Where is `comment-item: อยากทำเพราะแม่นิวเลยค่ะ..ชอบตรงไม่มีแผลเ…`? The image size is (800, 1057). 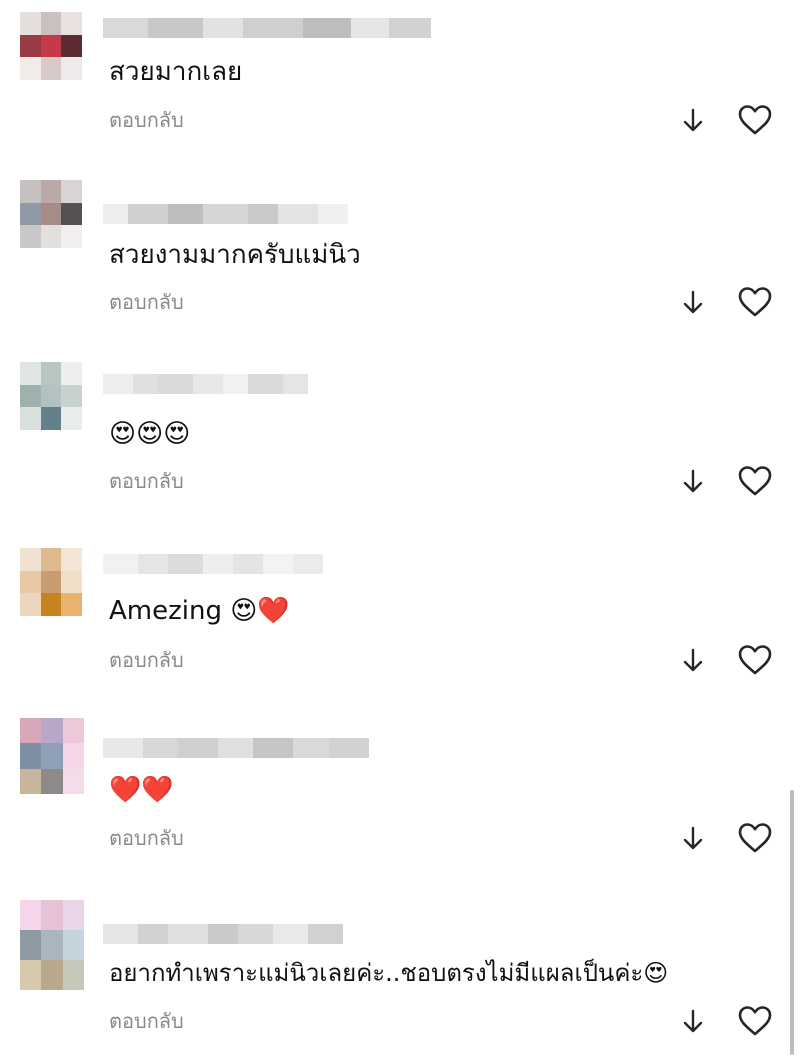 comment-item: อยากทำเพราะแม่นิวเลยค่ะ..ชอบตรงไม่มีแผลเ… is located at coordinates (400, 975).